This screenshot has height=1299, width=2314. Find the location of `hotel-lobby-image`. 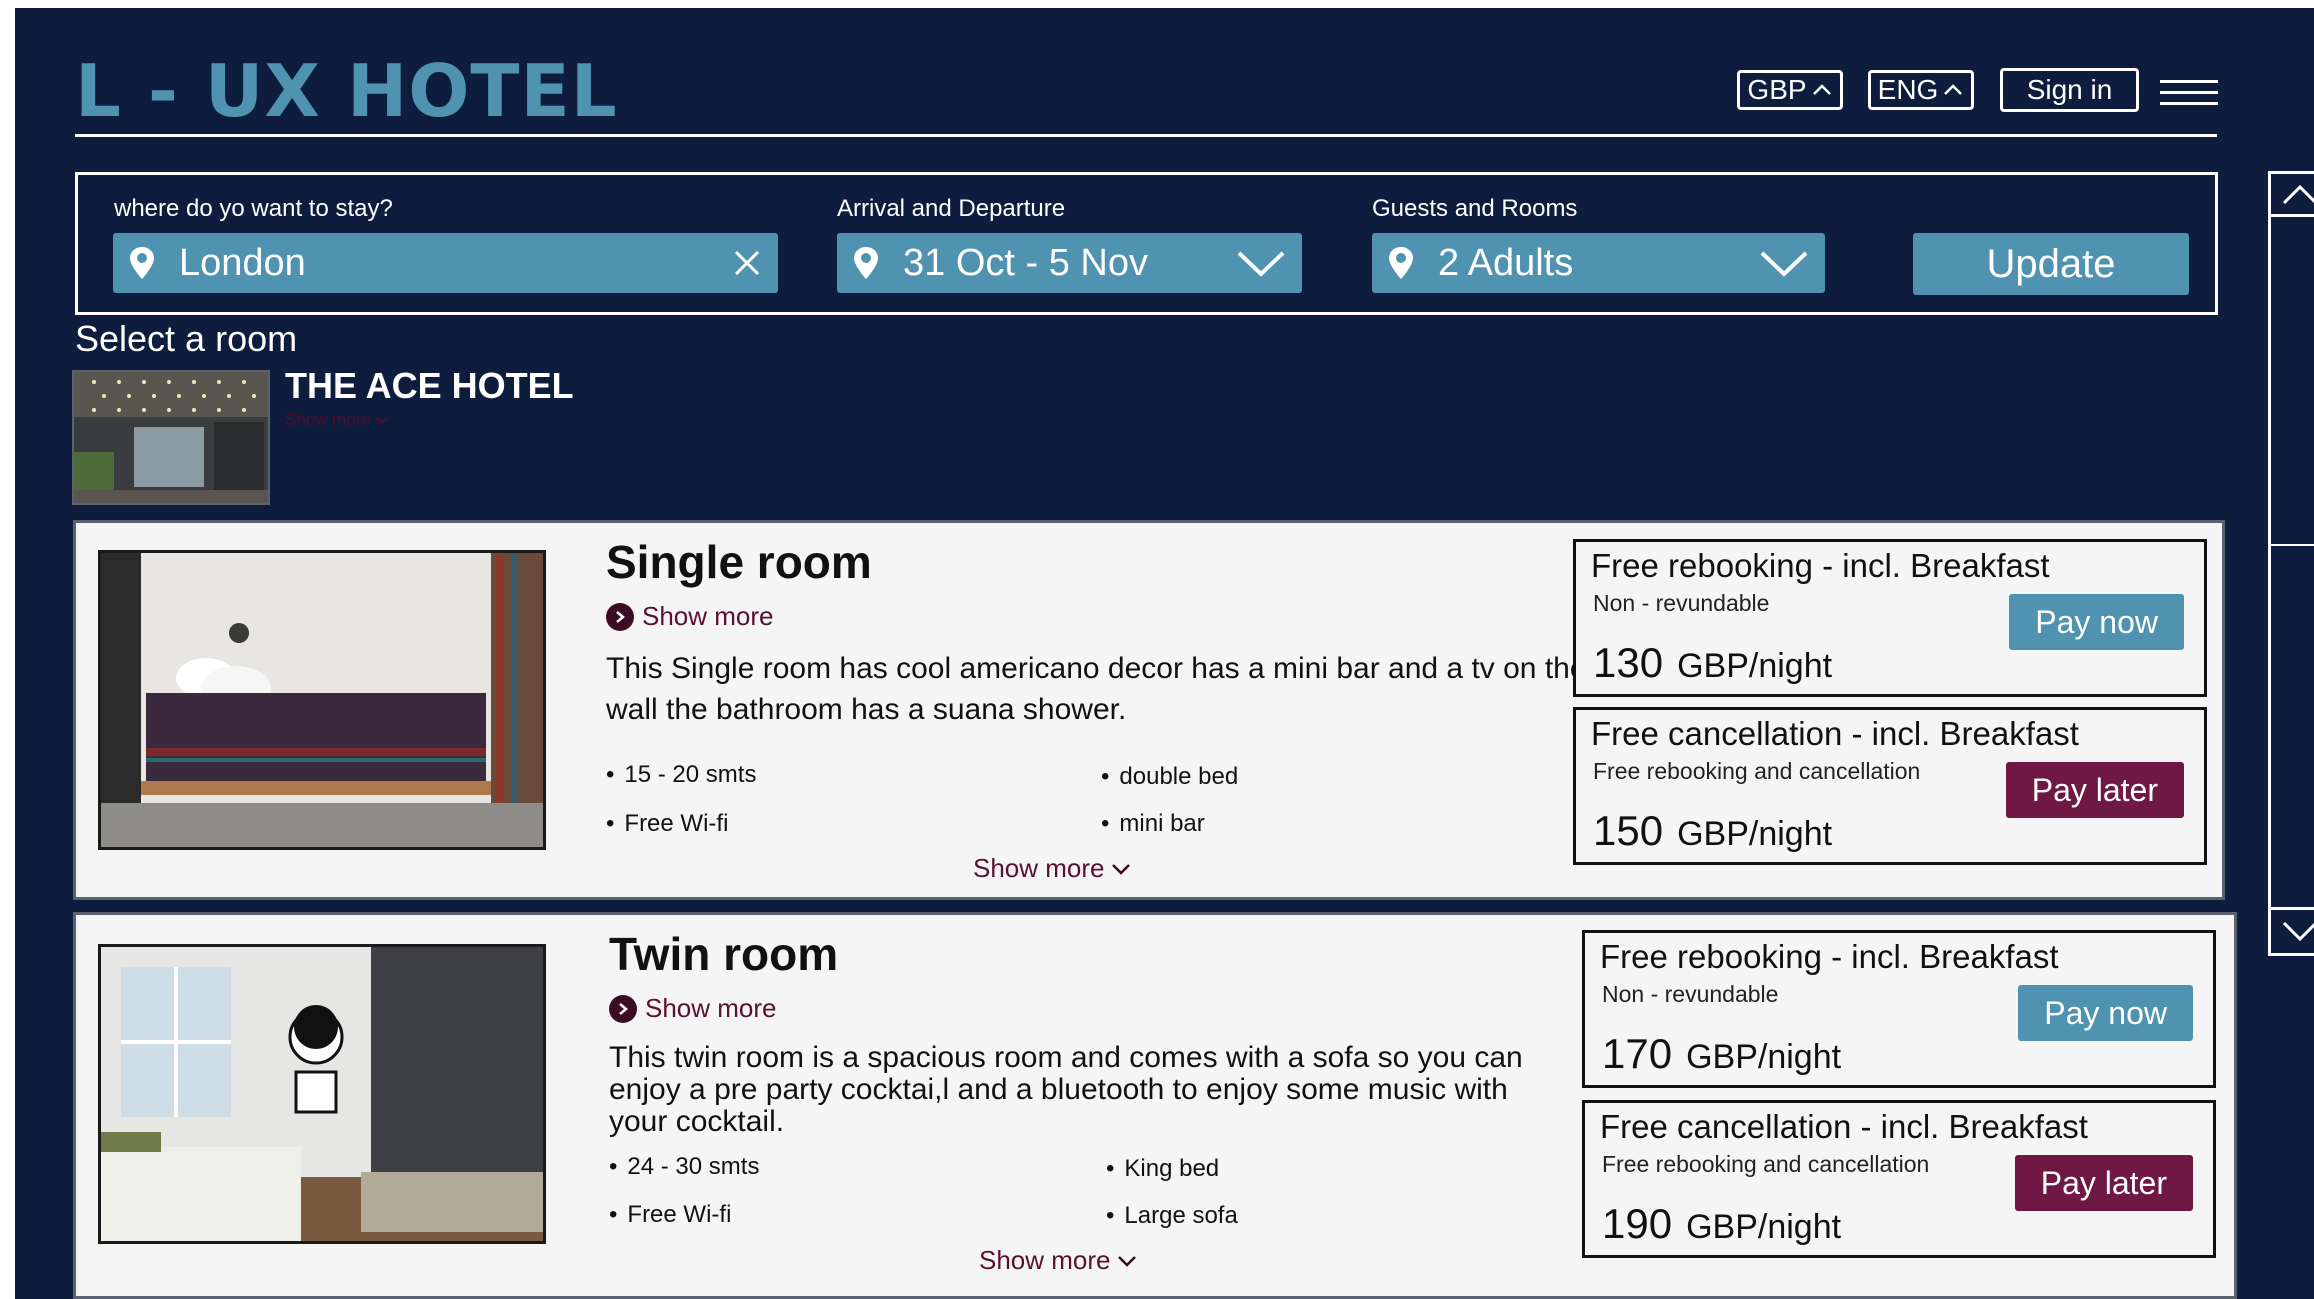

hotel-lobby-image is located at coordinates (171, 437).